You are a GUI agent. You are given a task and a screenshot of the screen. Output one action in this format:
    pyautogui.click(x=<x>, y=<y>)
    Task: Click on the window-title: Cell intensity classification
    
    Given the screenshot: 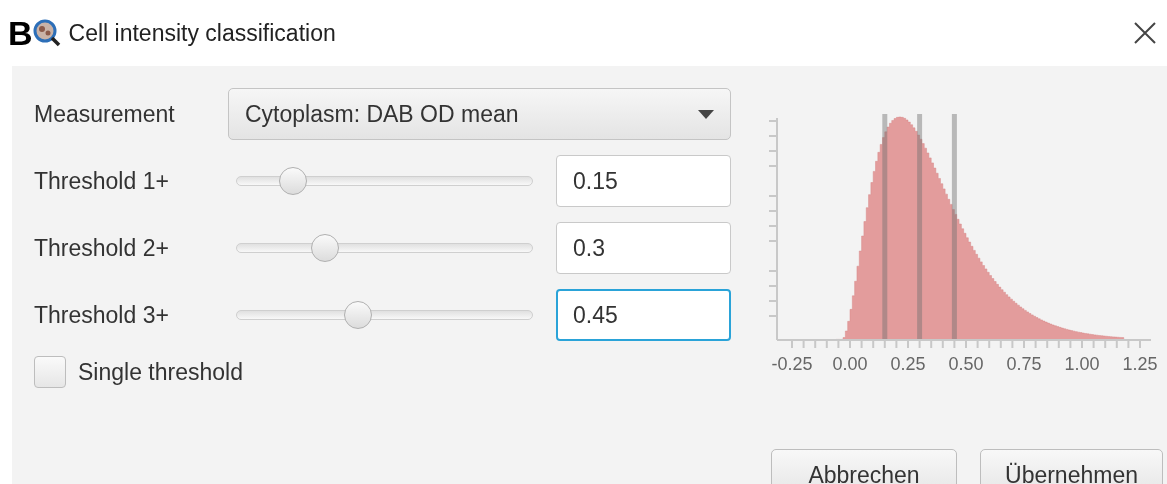 What is the action you would take?
    pyautogui.click(x=202, y=33)
    